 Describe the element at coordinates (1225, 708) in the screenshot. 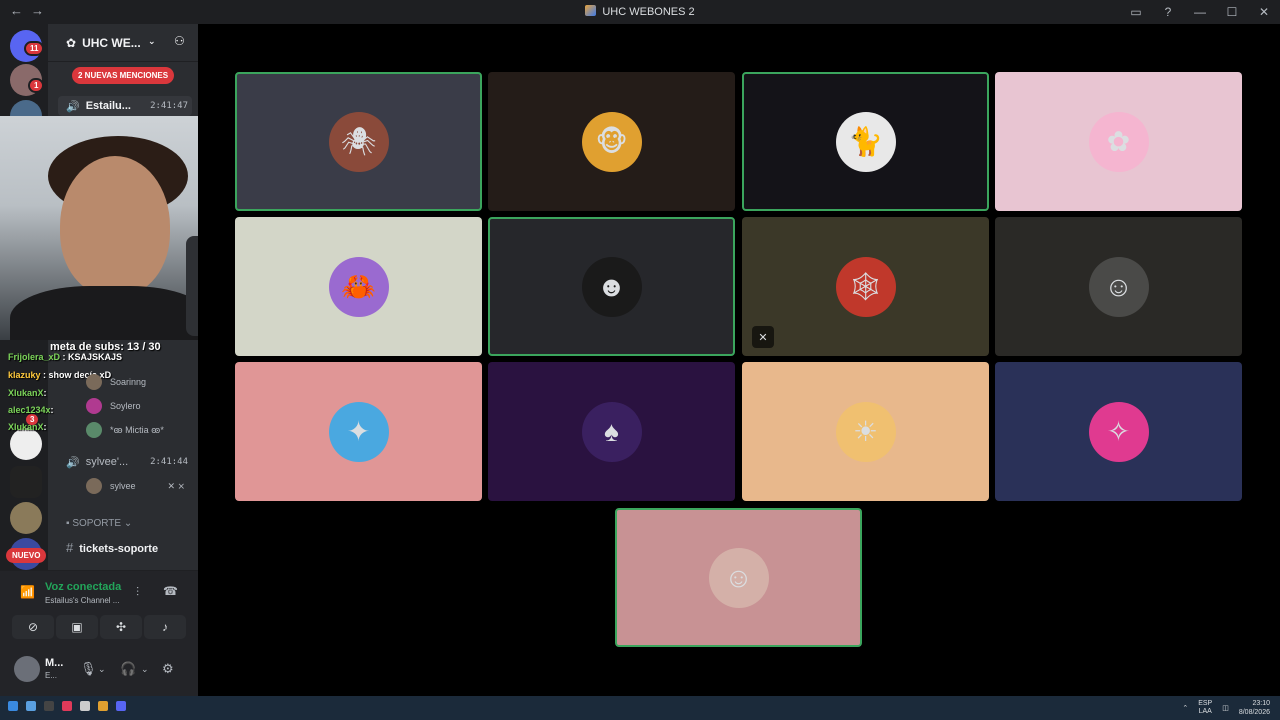

I see `network-icon: ◫` at that location.